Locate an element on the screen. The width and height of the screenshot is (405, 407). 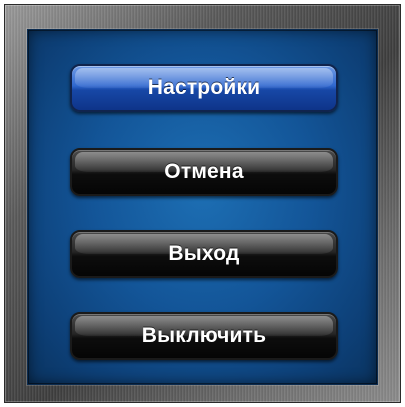
shutdown-button: Выключить is located at coordinates (204, 336).